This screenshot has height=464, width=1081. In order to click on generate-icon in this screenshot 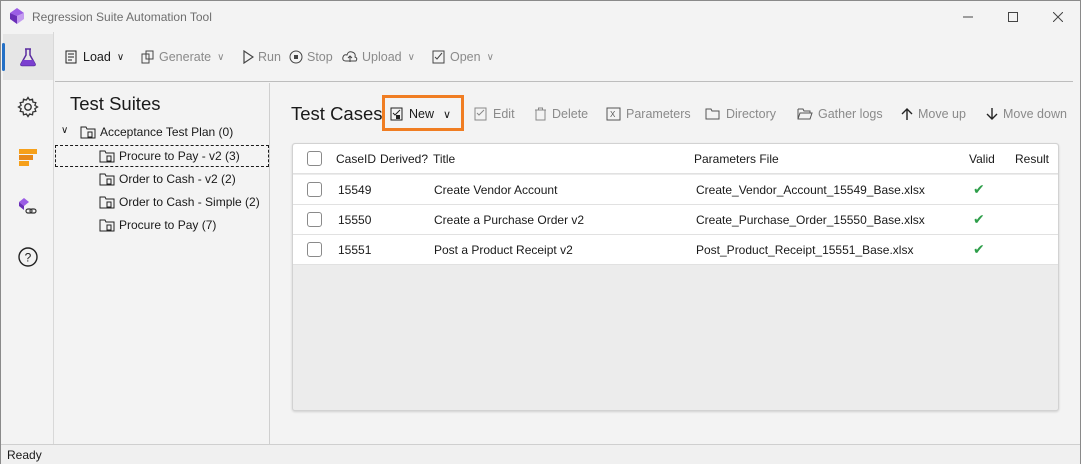, I will do `click(147, 57)`.